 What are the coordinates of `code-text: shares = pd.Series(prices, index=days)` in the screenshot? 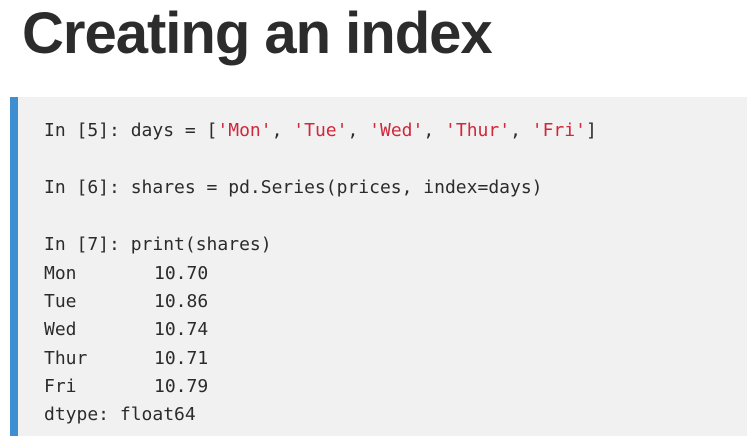 It's located at (336, 187).